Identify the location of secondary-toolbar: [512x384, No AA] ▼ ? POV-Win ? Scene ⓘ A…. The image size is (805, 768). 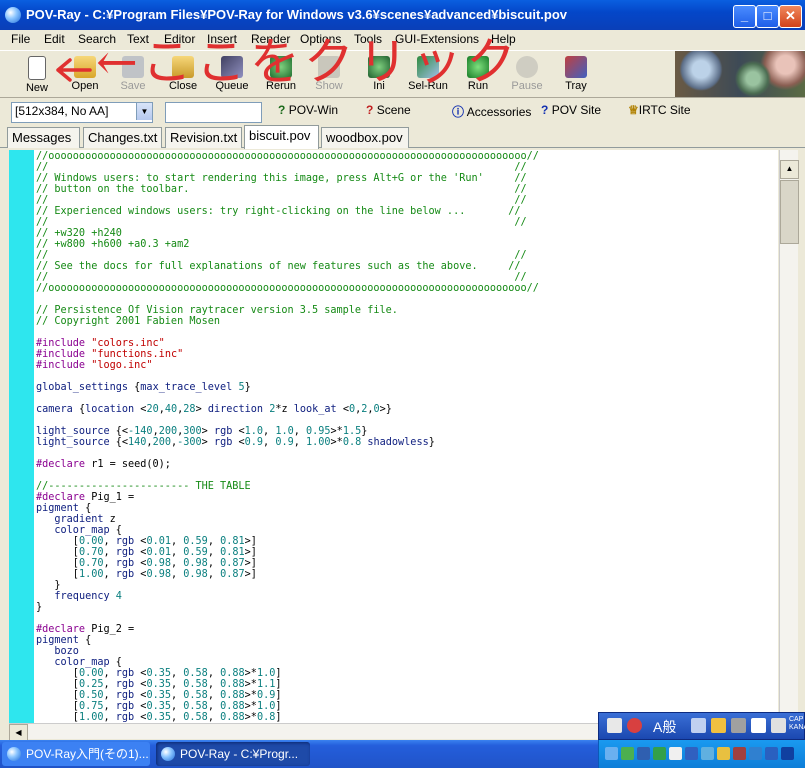
(402, 111).